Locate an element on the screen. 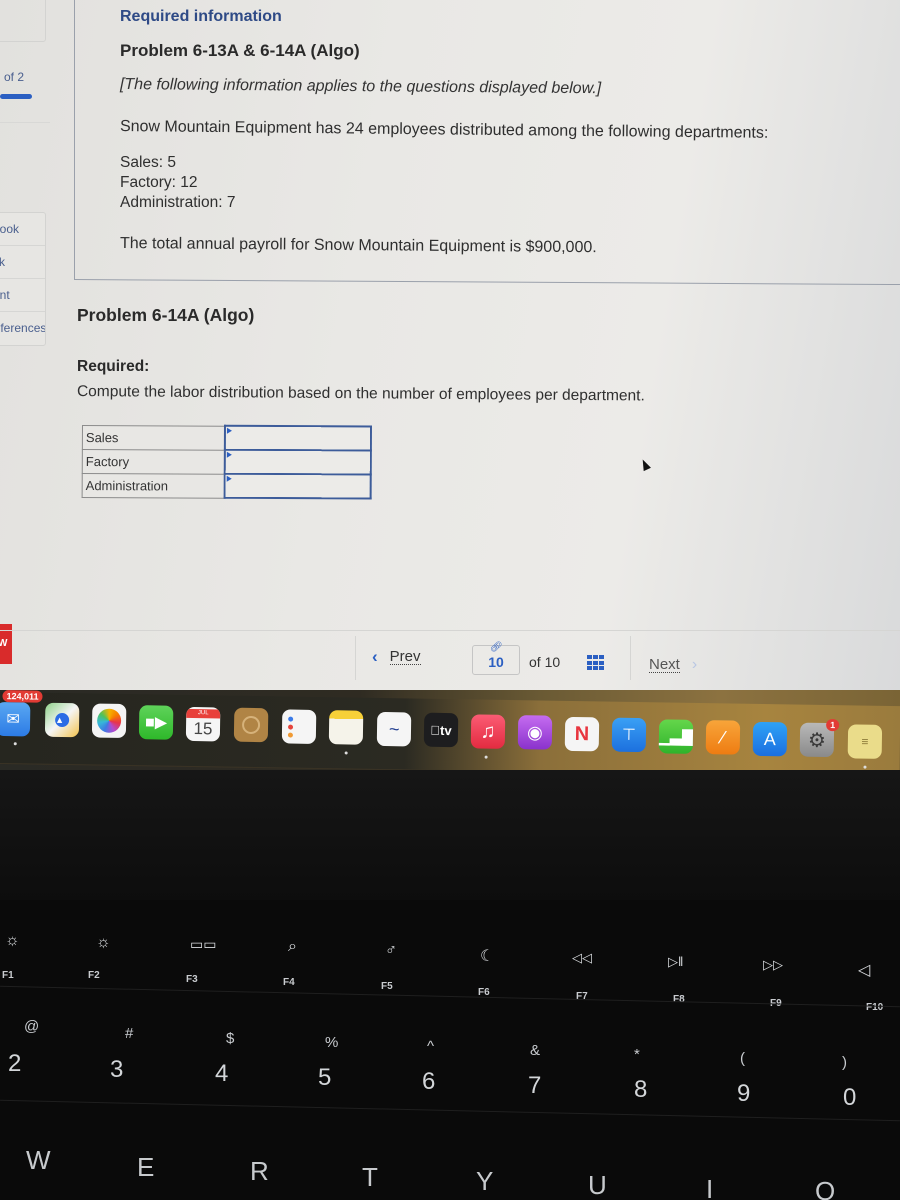  mail-unread-badge: 124,011 is located at coordinates (22, 696).